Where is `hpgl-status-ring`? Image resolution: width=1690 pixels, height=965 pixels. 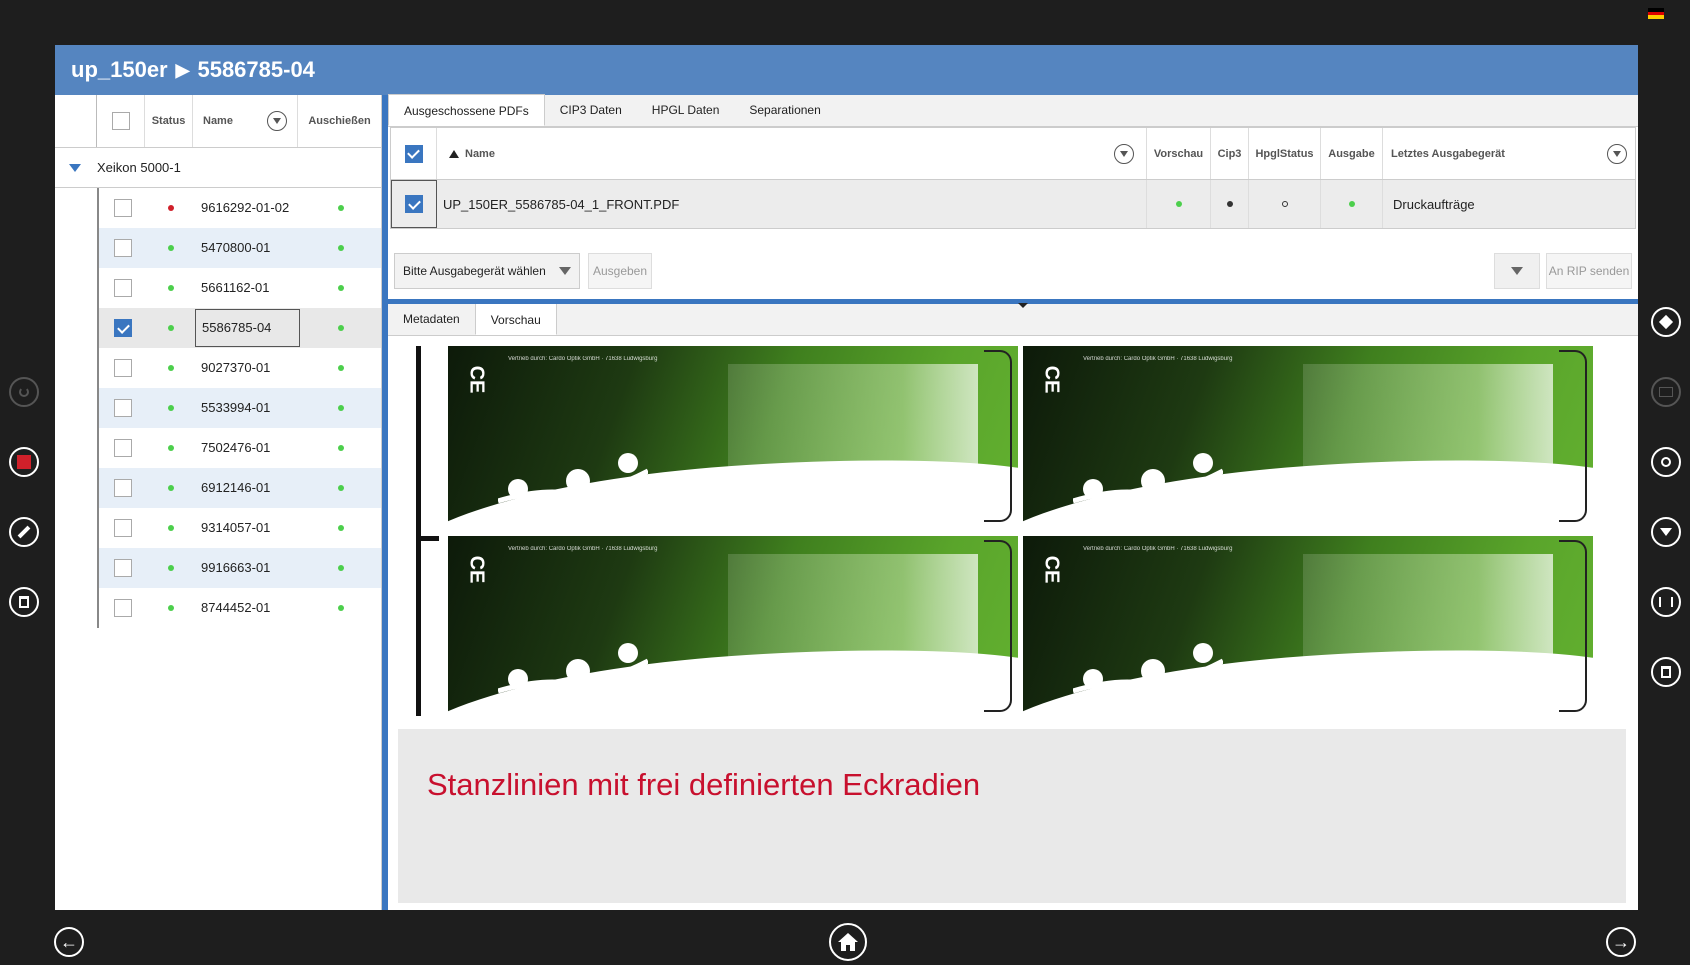 hpgl-status-ring is located at coordinates (1284, 204).